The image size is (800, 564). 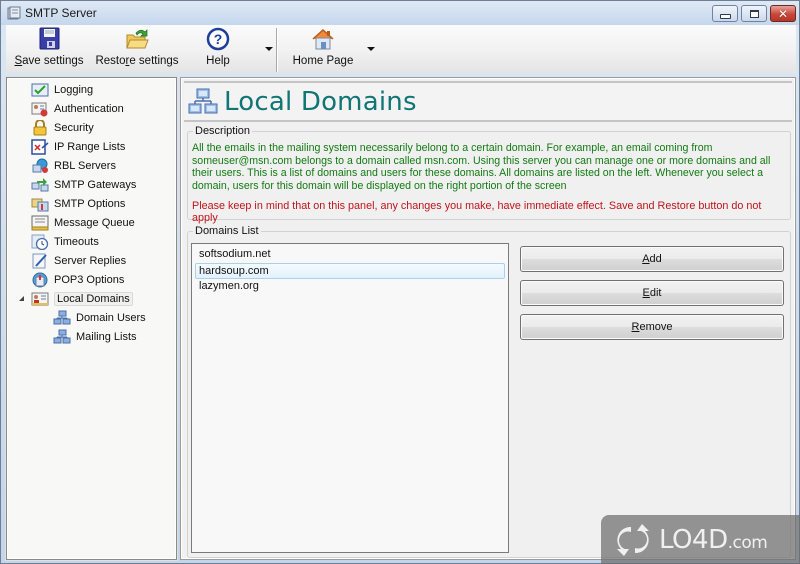 I want to click on tree-item-authentication: Authentication, so click(x=77, y=108).